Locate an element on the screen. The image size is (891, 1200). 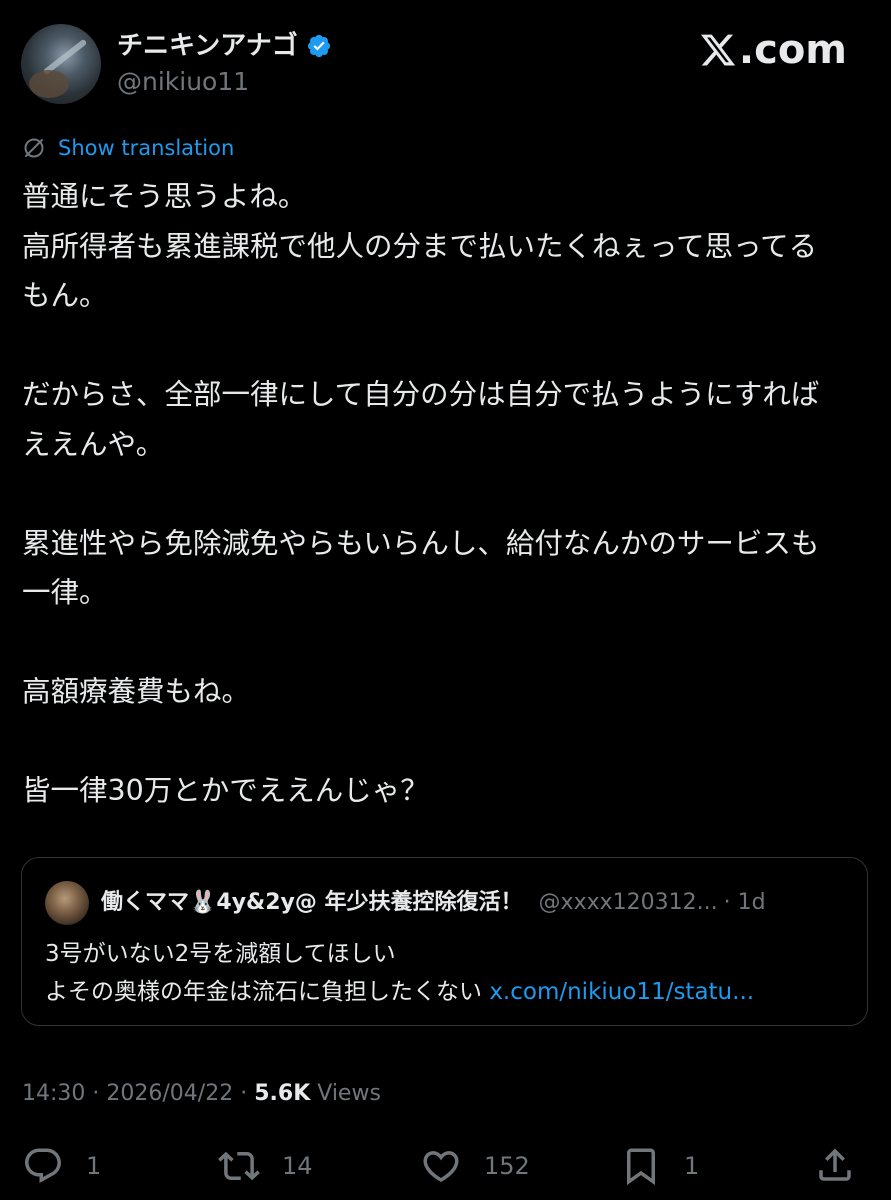
repost-button: 14 is located at coordinates (265, 1166).